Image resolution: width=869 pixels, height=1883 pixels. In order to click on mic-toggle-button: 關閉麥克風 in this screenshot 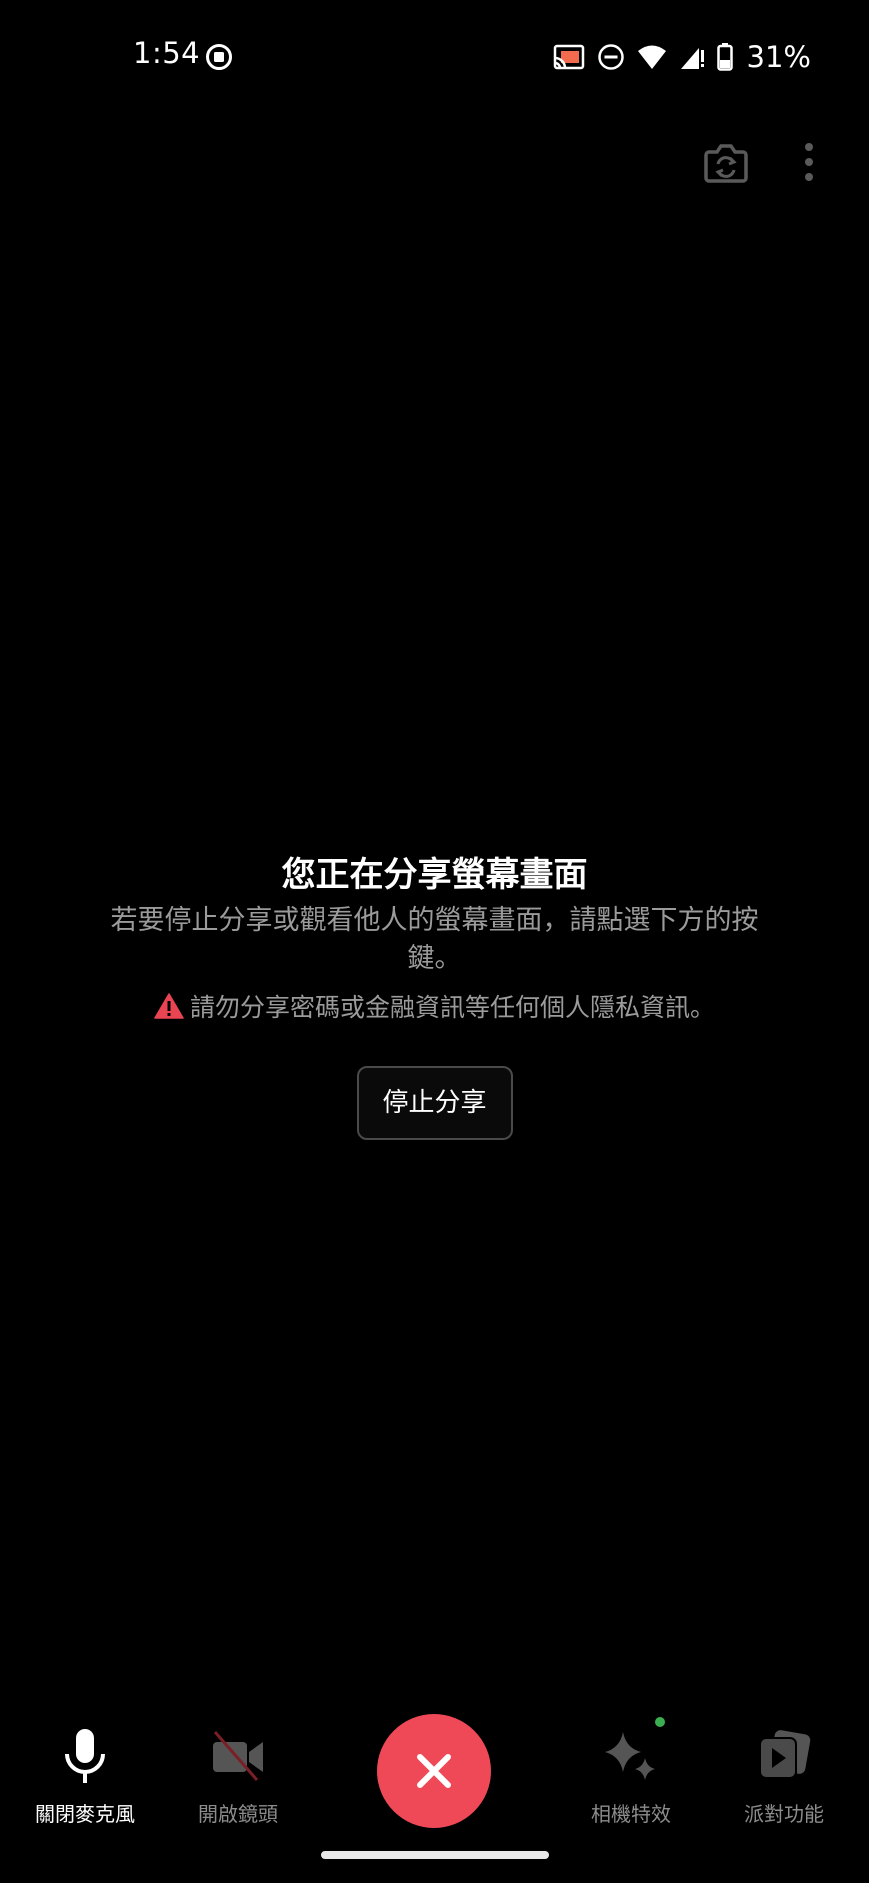, I will do `click(85, 1777)`.